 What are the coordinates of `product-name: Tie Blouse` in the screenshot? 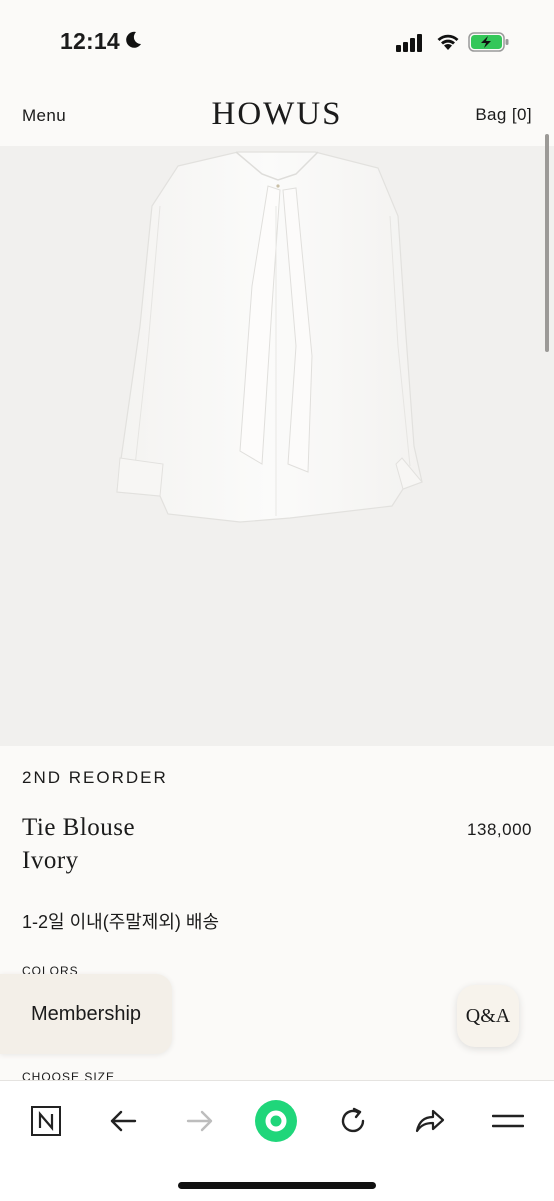 It's located at (79, 827).